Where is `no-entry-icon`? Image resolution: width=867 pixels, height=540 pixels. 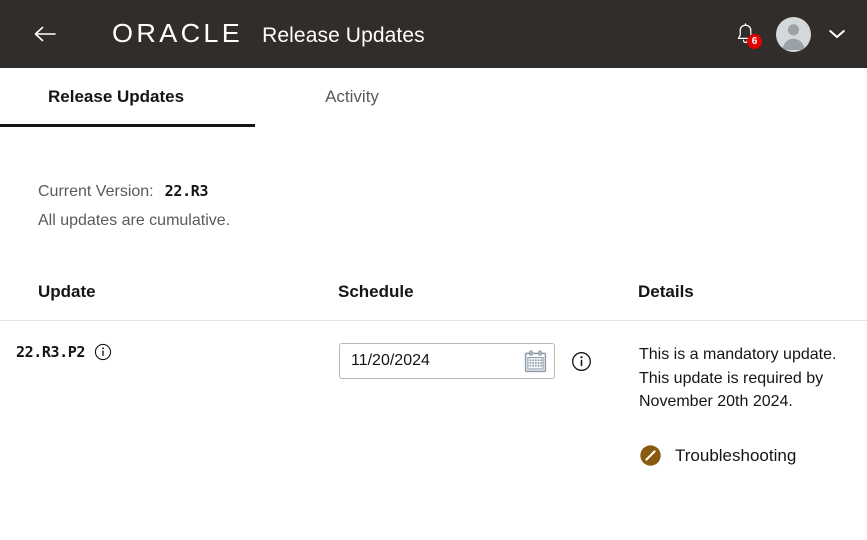 no-entry-icon is located at coordinates (650, 455).